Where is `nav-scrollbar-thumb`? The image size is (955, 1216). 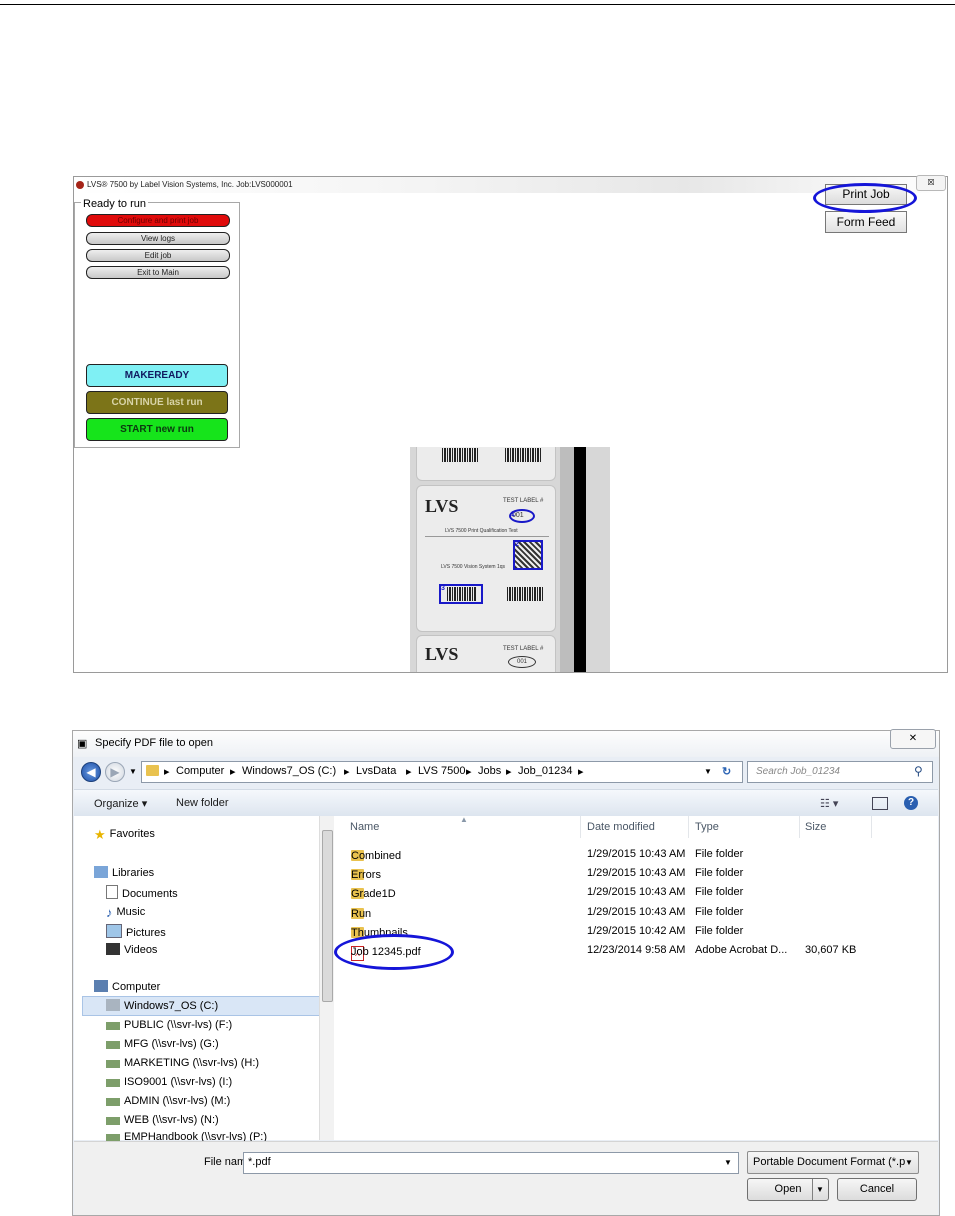
nav-scrollbar-thumb is located at coordinates (327, 916).